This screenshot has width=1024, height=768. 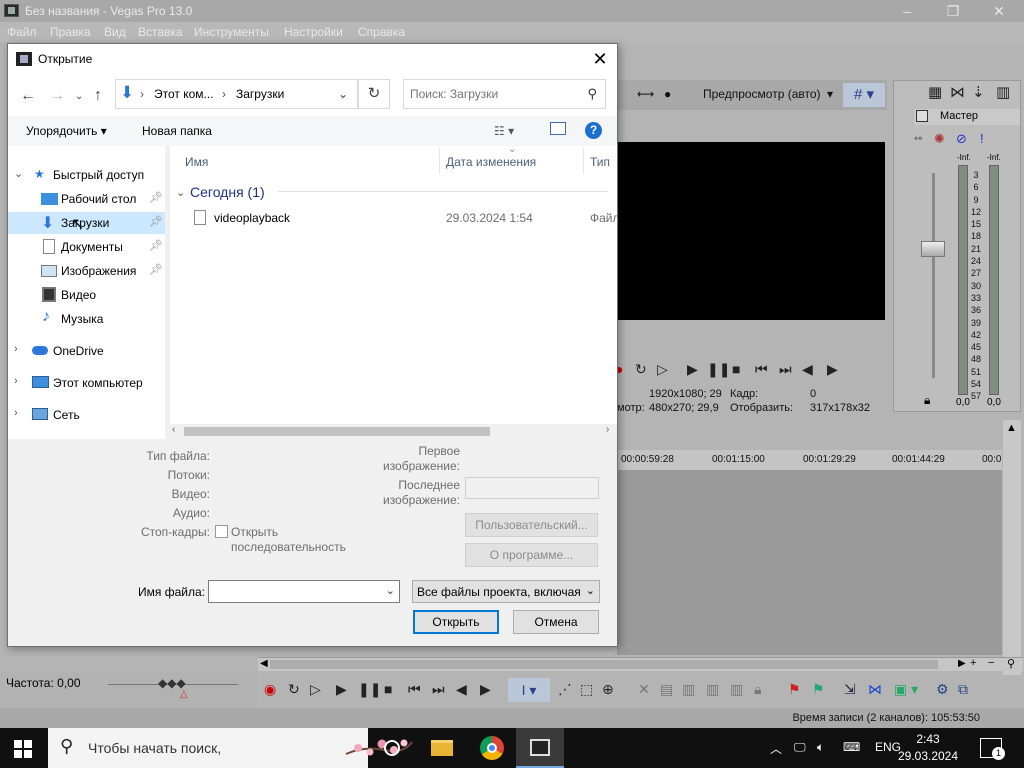 What do you see at coordinates (800, 747) in the screenshot?
I see `network-tray-icon: 🖵︎` at bounding box center [800, 747].